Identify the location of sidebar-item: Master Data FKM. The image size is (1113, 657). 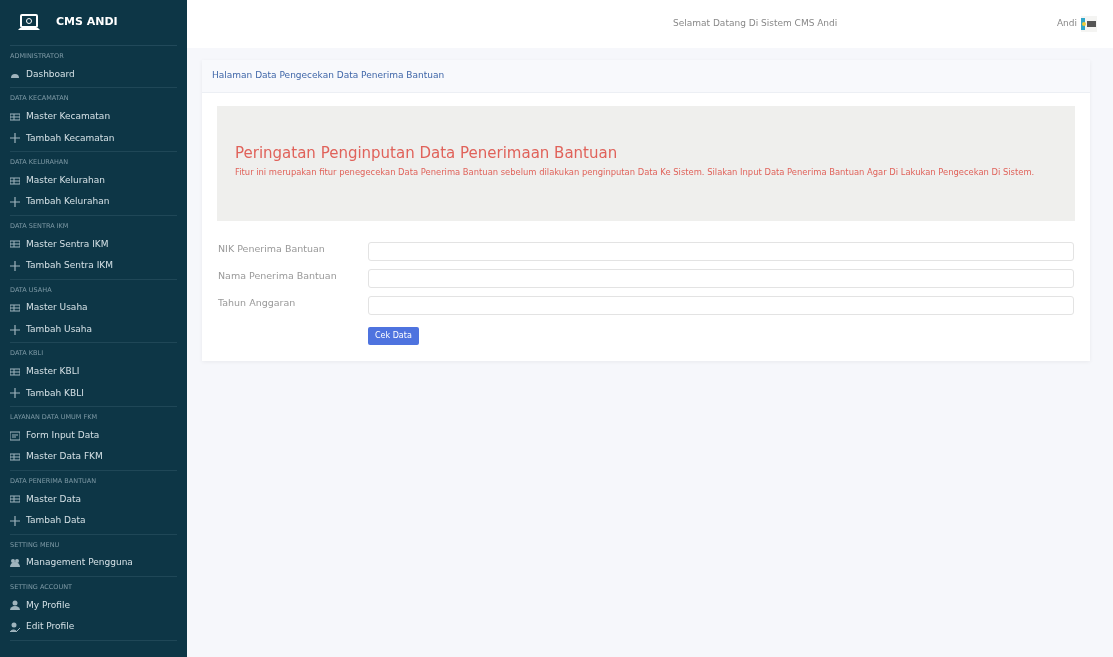
(93, 457).